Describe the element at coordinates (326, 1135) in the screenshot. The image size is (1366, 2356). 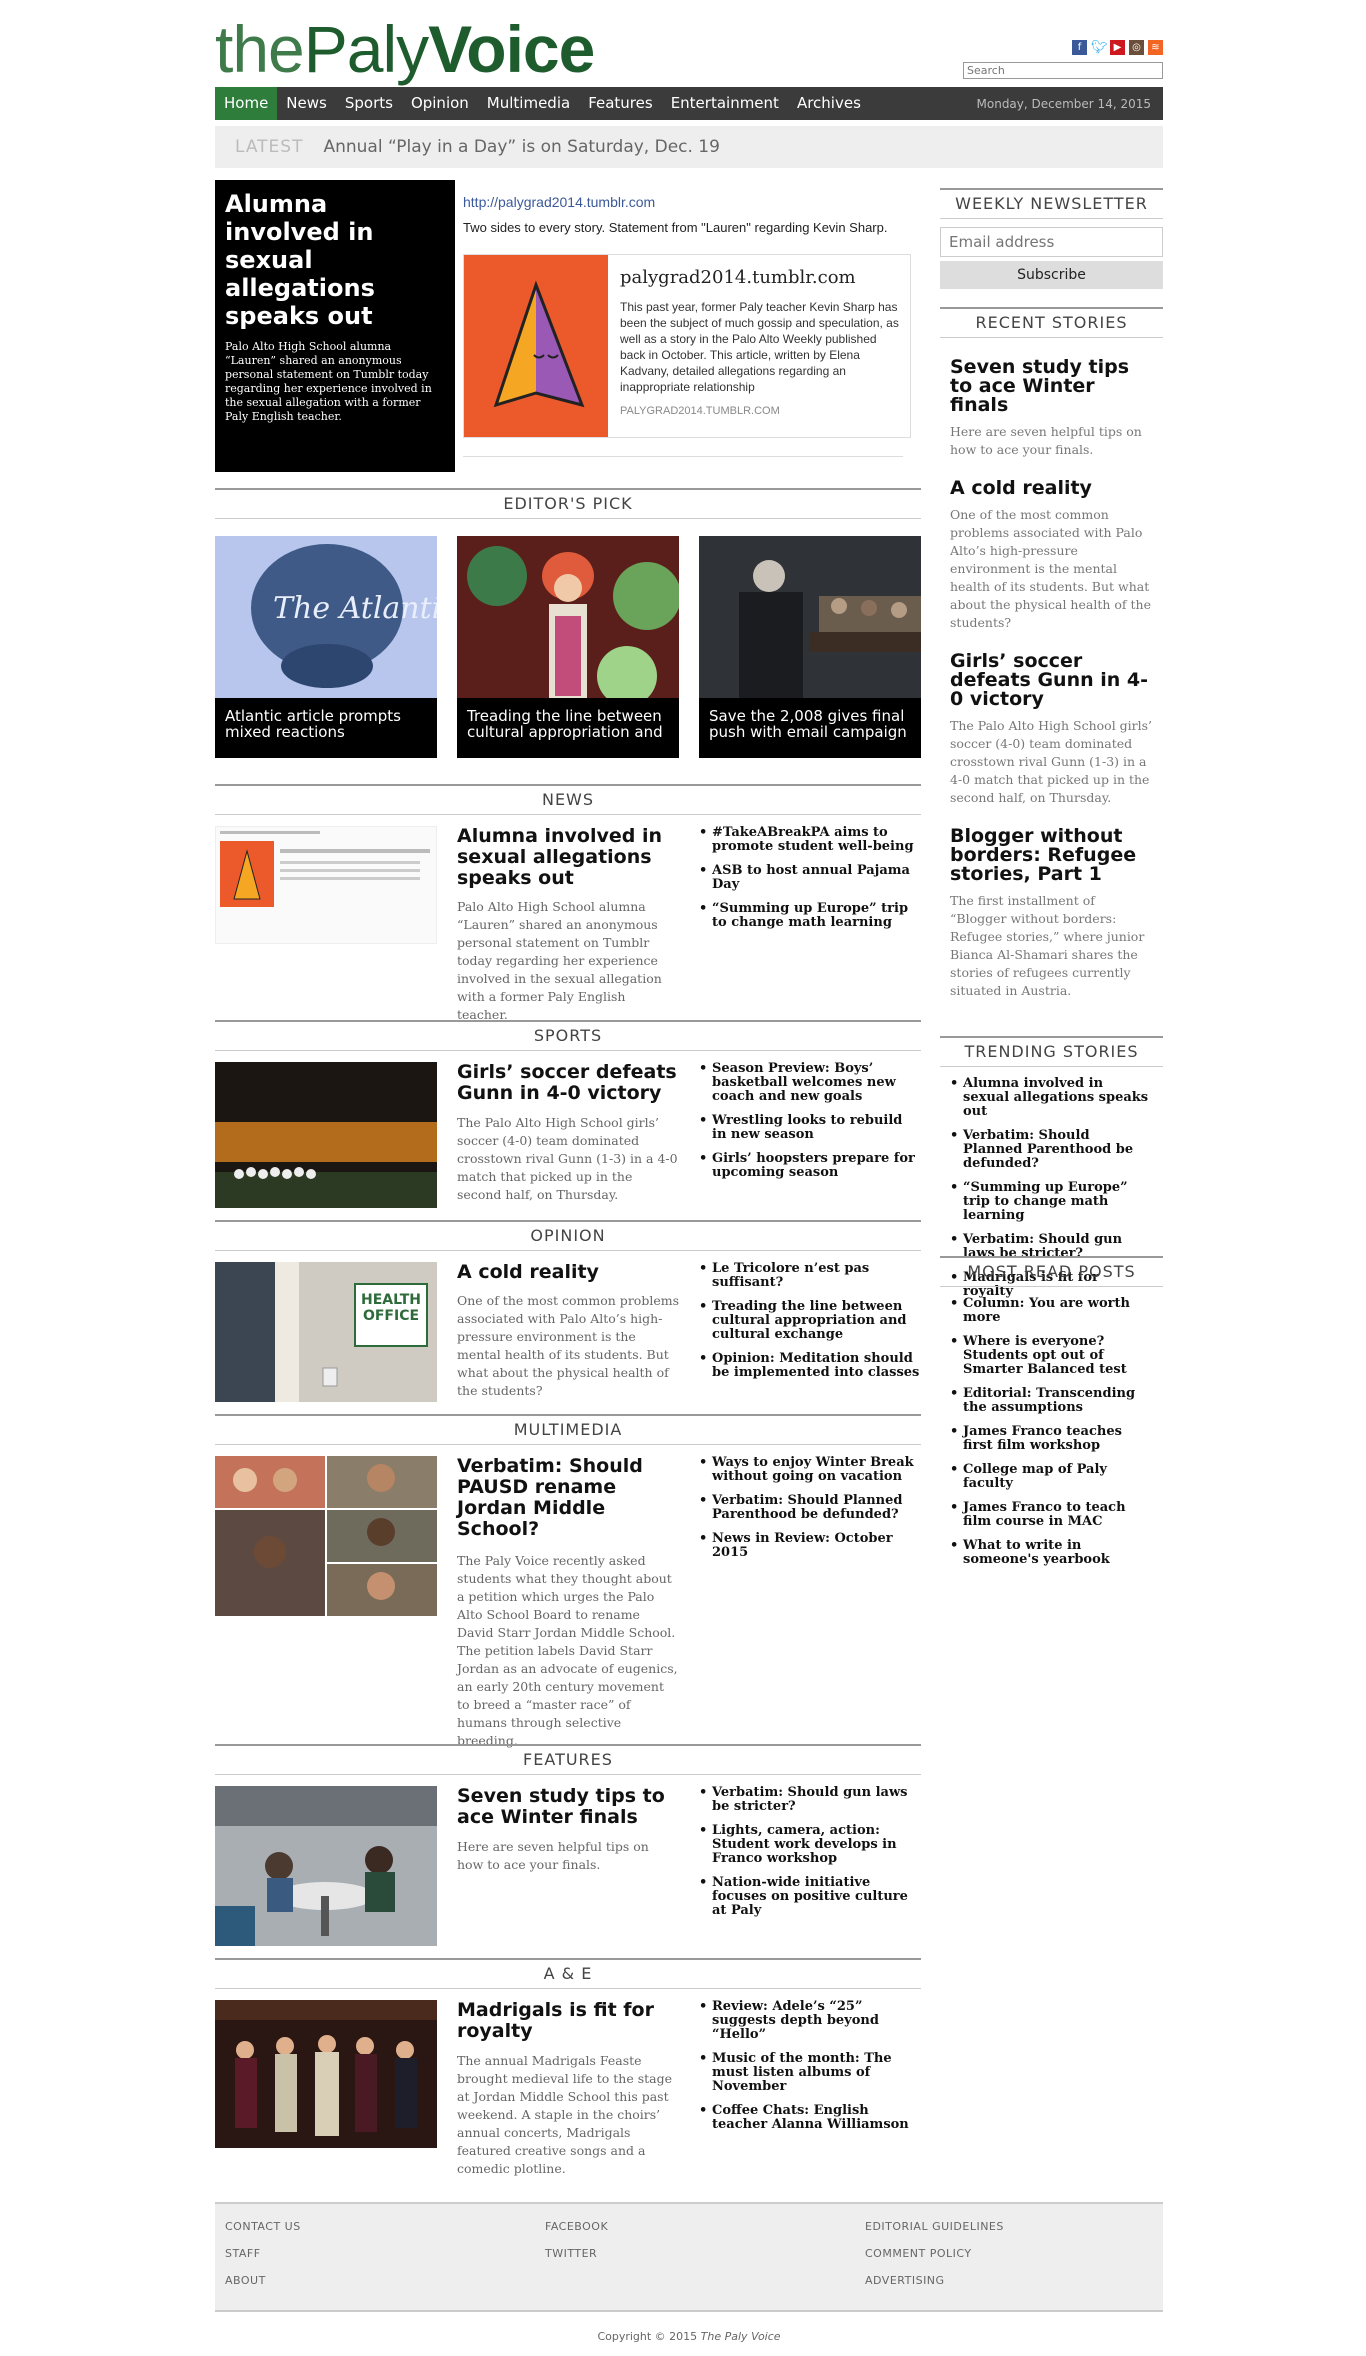
I see `sports-thumbnail` at that location.